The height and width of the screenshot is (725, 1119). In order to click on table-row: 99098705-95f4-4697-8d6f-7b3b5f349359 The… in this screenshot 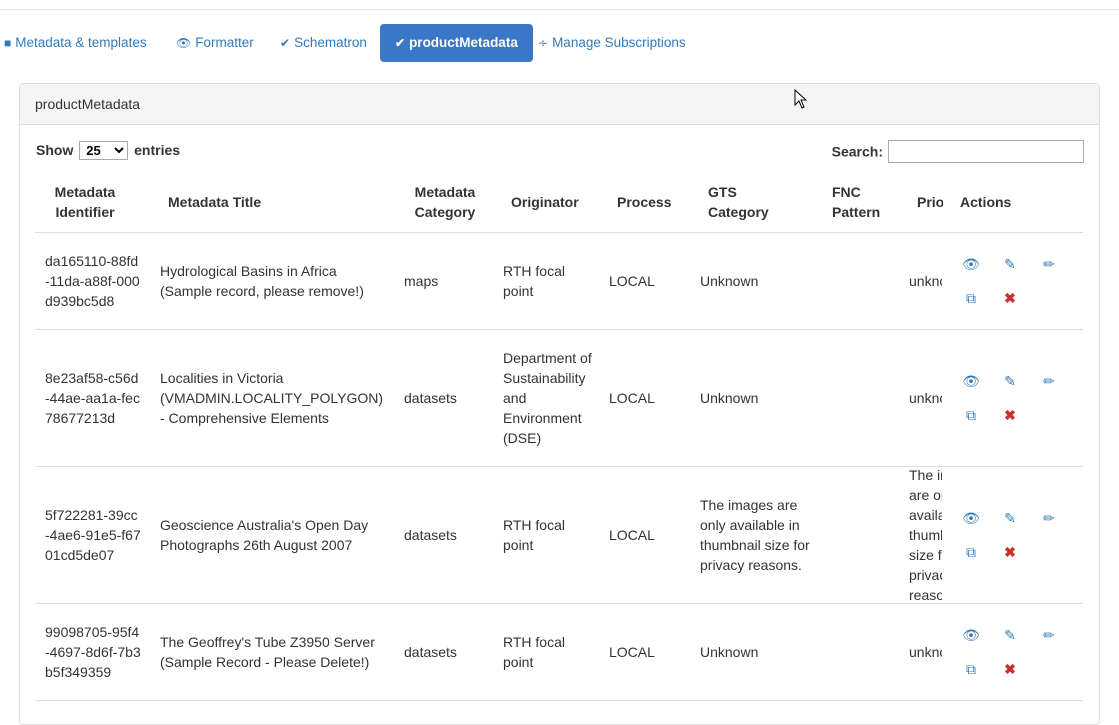, I will do `click(559, 652)`.